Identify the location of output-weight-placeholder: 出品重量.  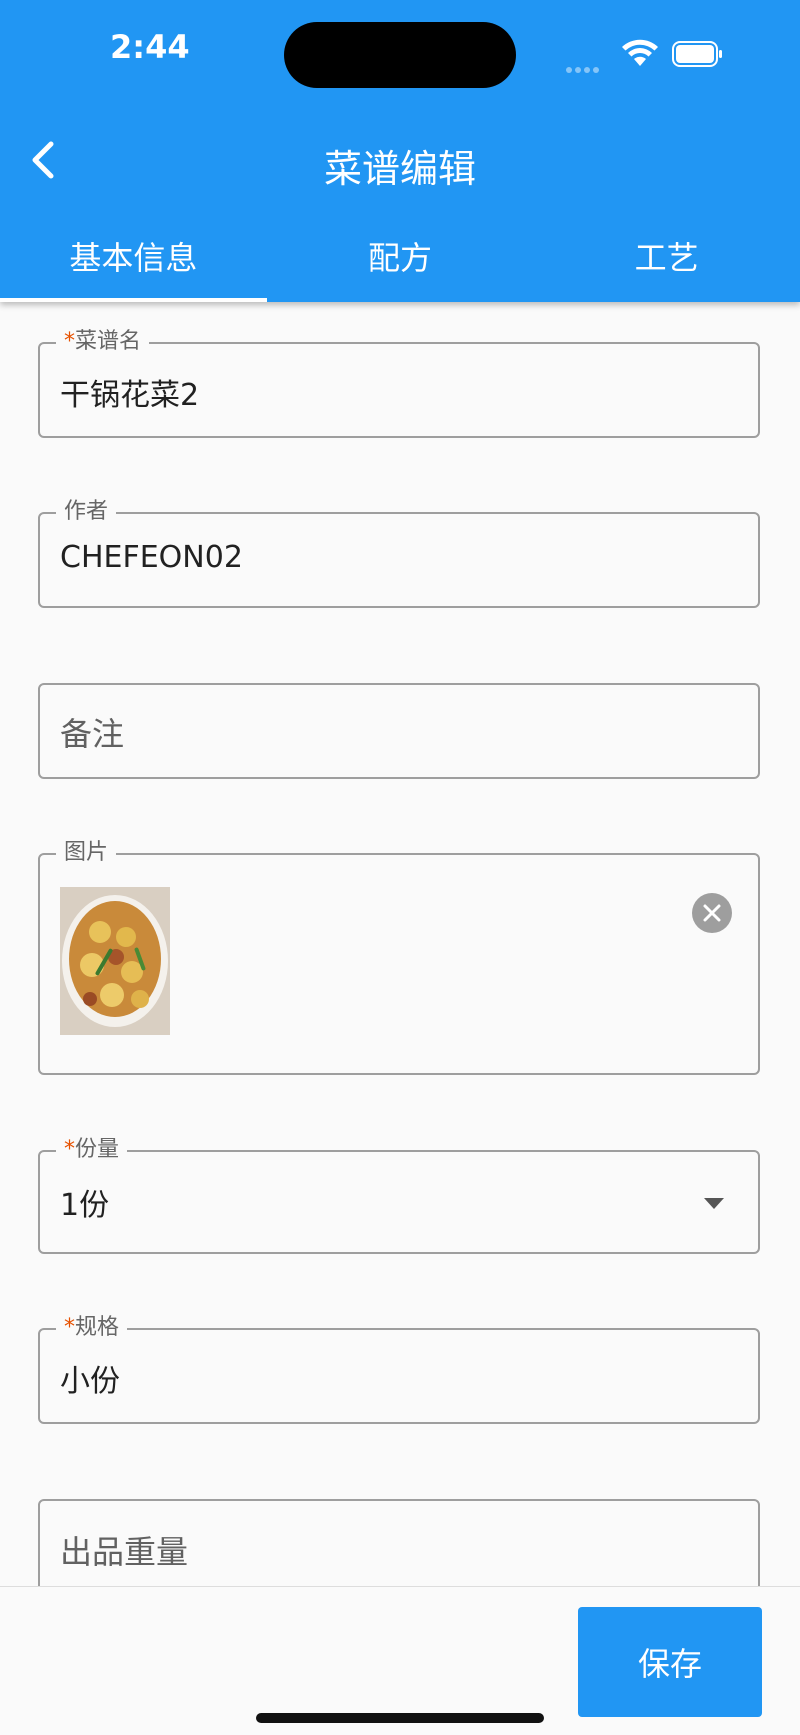
(124, 1552).